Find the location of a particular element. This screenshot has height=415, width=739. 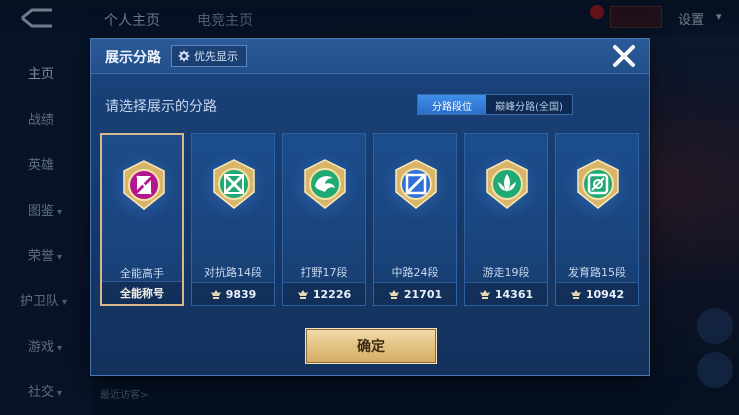

jungle-emblem-icon is located at coordinates (325, 184).